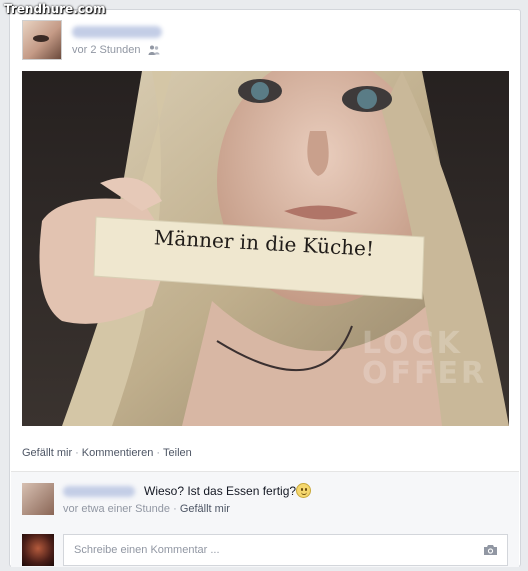 The width and height of the screenshot is (528, 571). I want to click on post-actions: Gefällt mir · Kommentieren · Teilen, so click(107, 453).